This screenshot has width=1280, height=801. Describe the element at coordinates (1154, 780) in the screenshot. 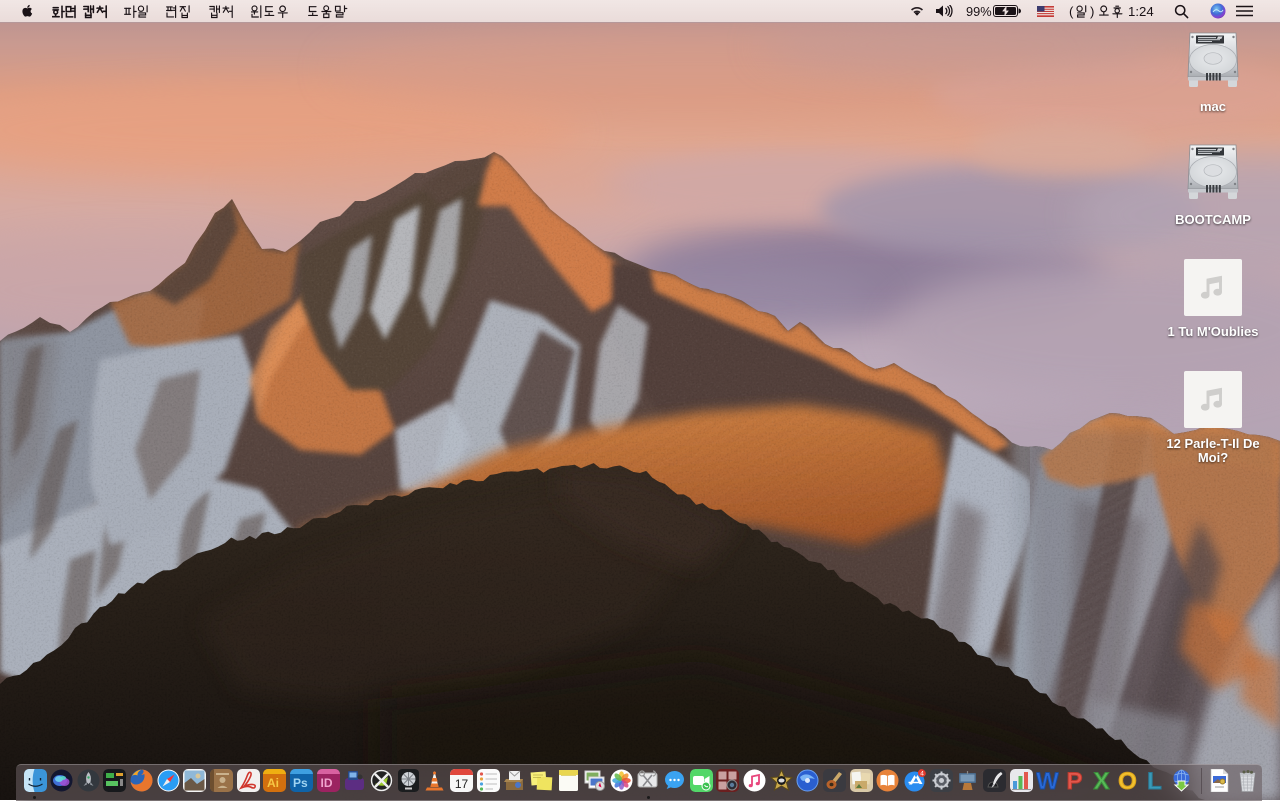

I see `svg-text: L` at that location.